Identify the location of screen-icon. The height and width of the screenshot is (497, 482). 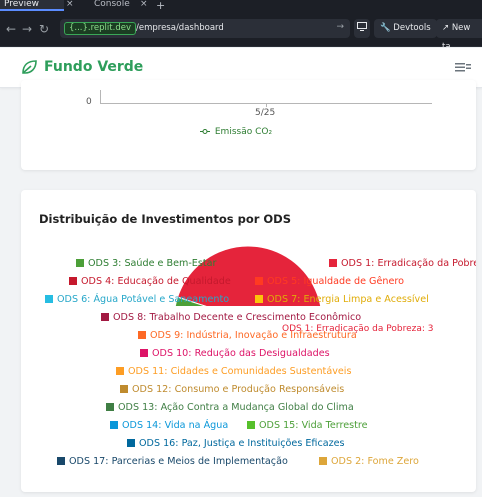
(362, 28).